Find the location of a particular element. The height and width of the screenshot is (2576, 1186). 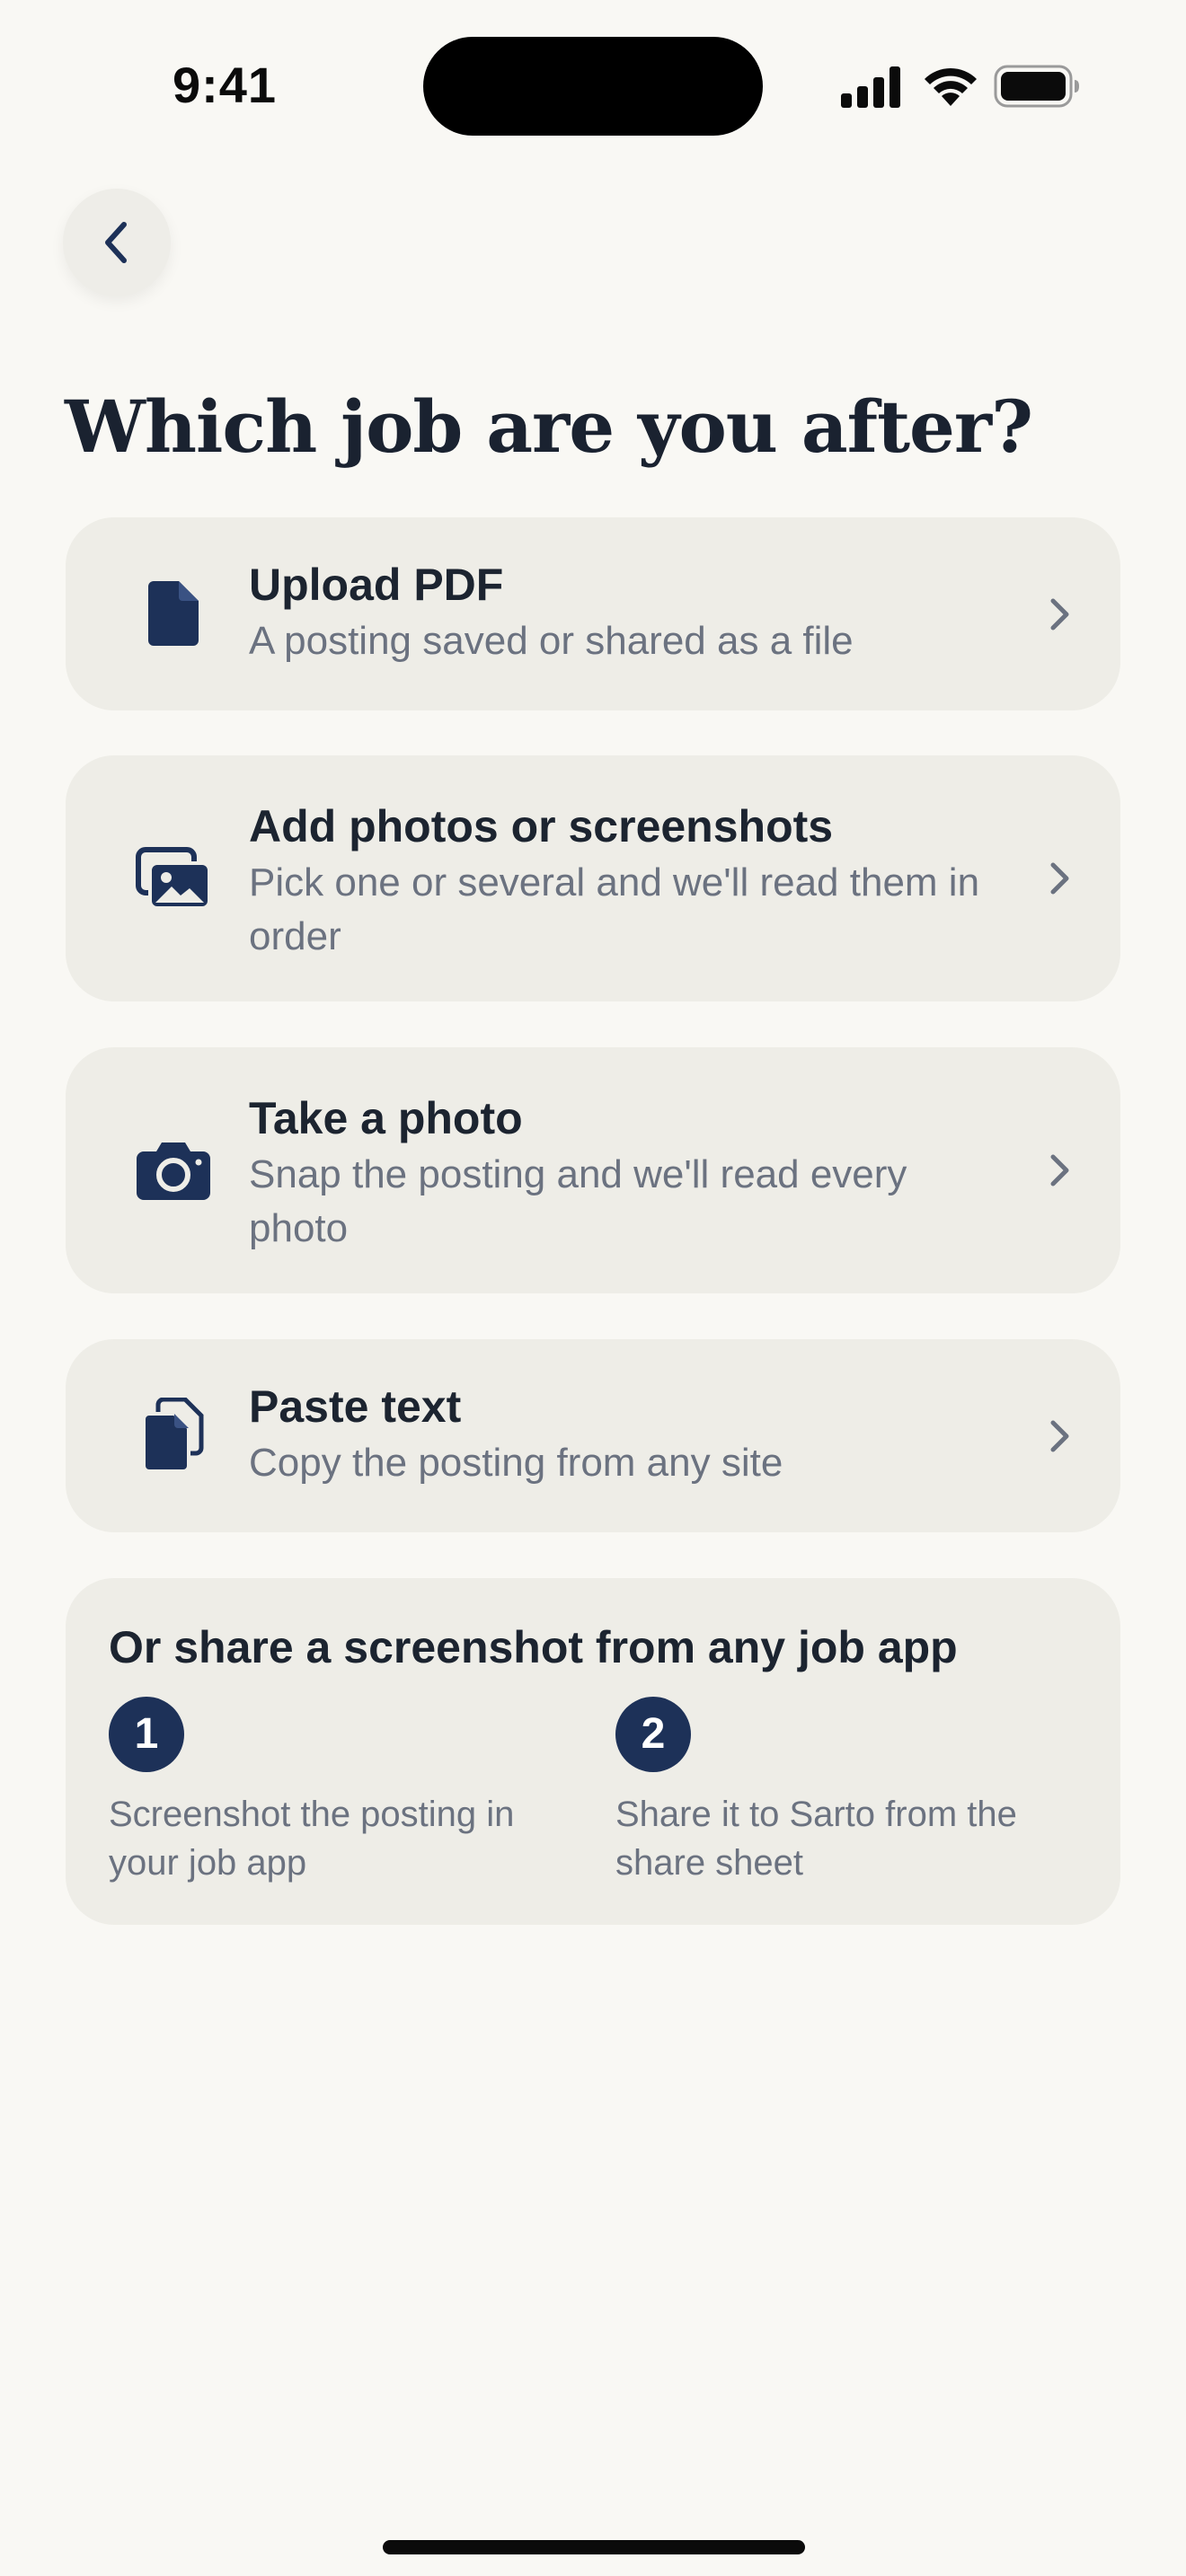

option-subtitle: Copy the posting from any site is located at coordinates (516, 1463).